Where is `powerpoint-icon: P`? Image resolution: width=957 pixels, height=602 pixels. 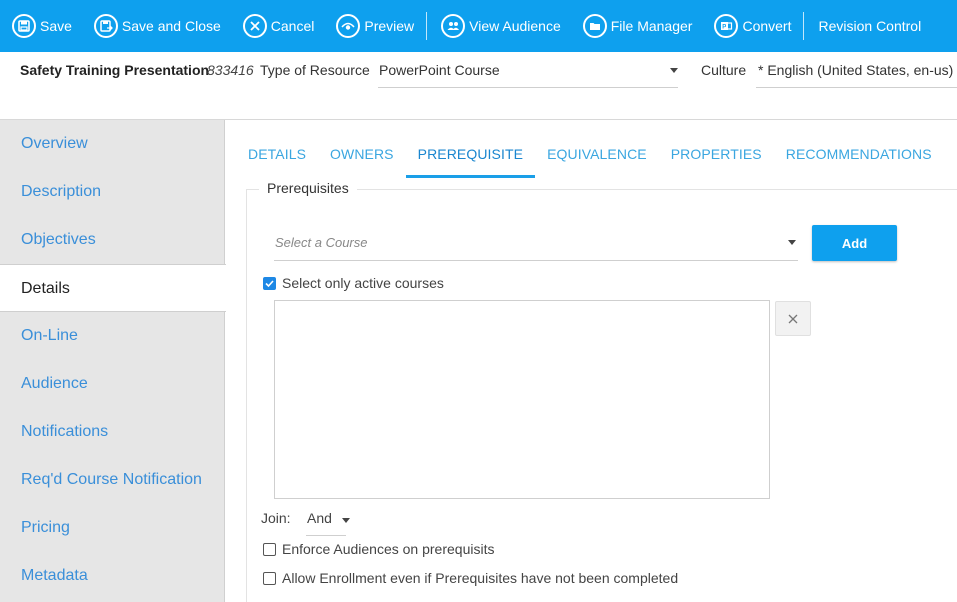 powerpoint-icon: P is located at coordinates (726, 26).